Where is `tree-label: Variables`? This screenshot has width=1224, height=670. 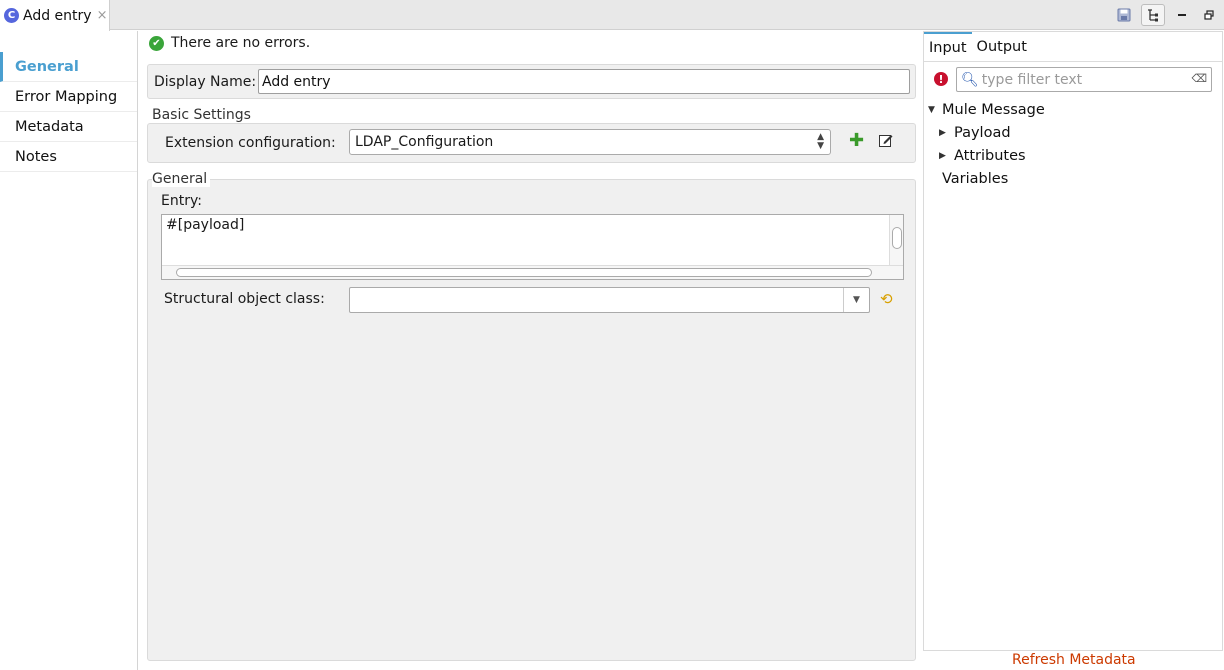
tree-label: Variables is located at coordinates (975, 179).